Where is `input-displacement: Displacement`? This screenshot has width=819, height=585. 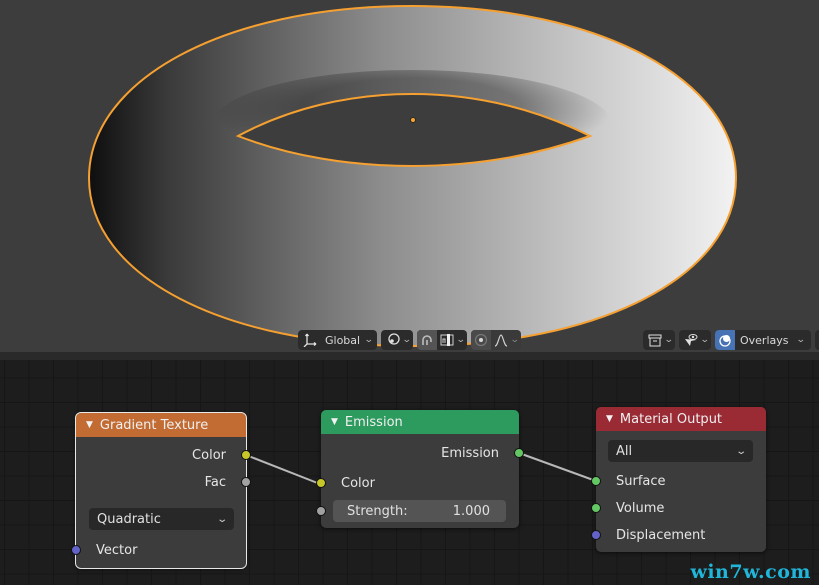
input-displacement: Displacement is located at coordinates (681, 535).